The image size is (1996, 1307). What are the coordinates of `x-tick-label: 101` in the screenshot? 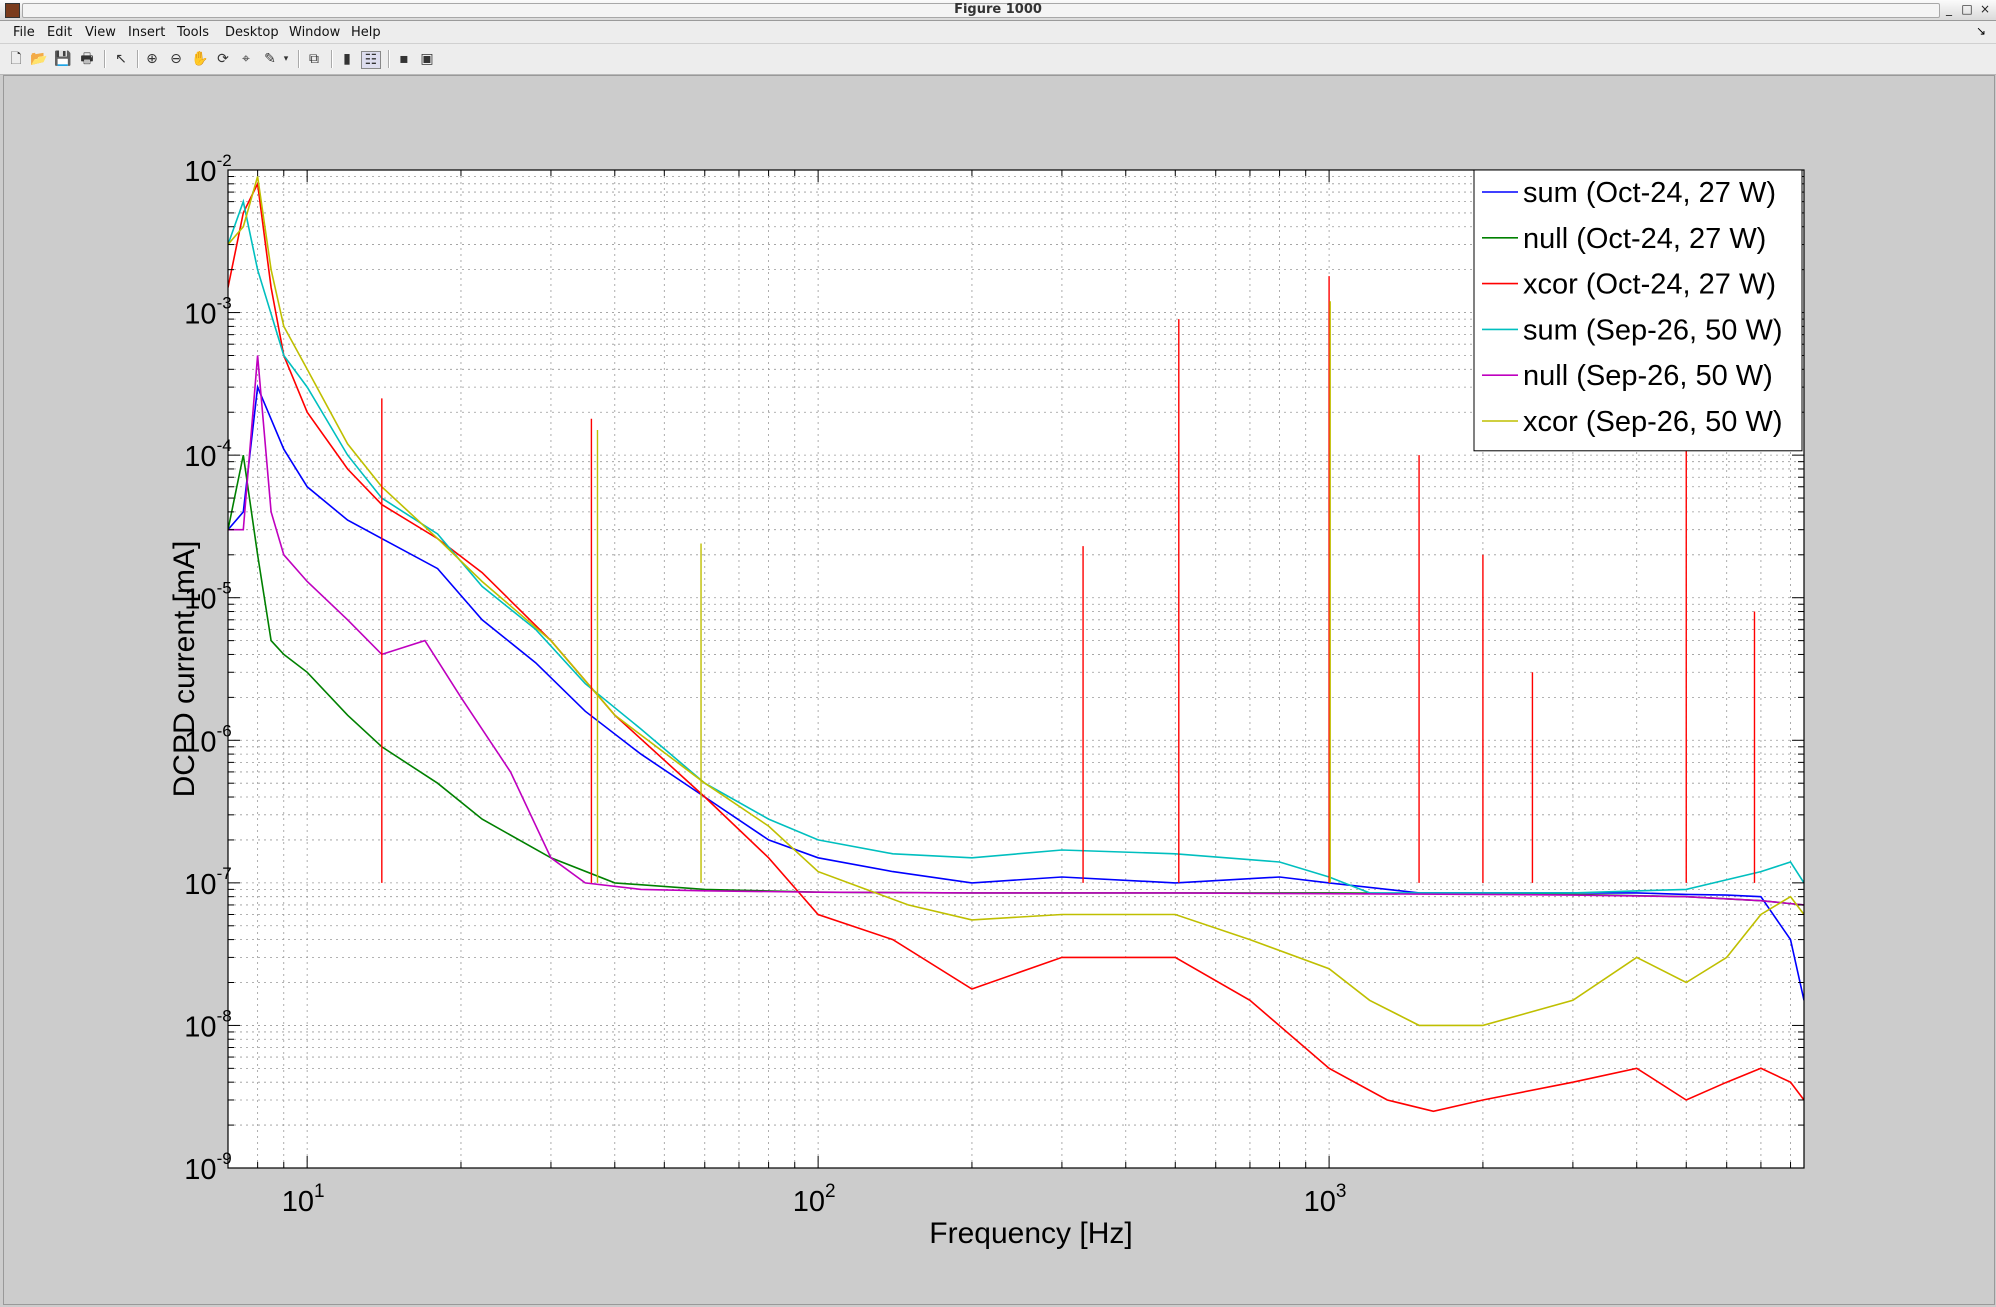 It's located at (303, 1199).